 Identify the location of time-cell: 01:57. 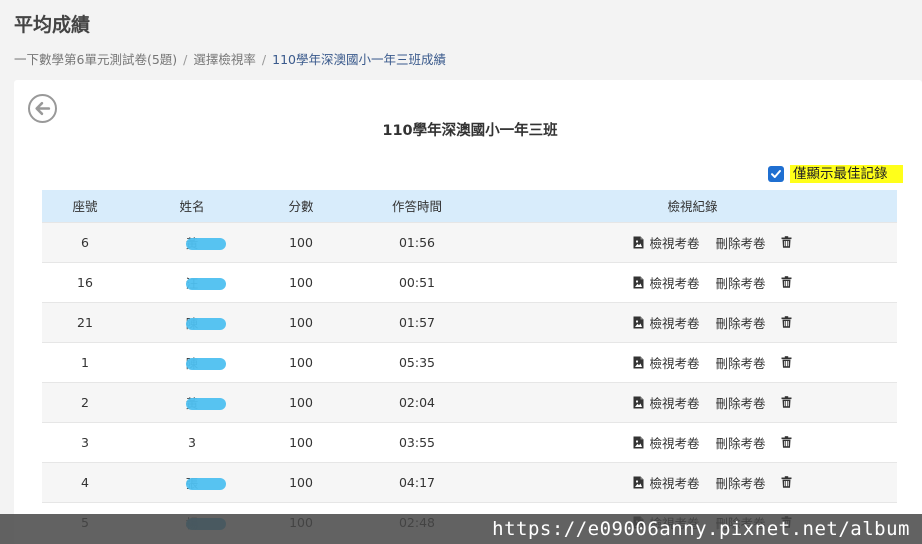
(417, 321).